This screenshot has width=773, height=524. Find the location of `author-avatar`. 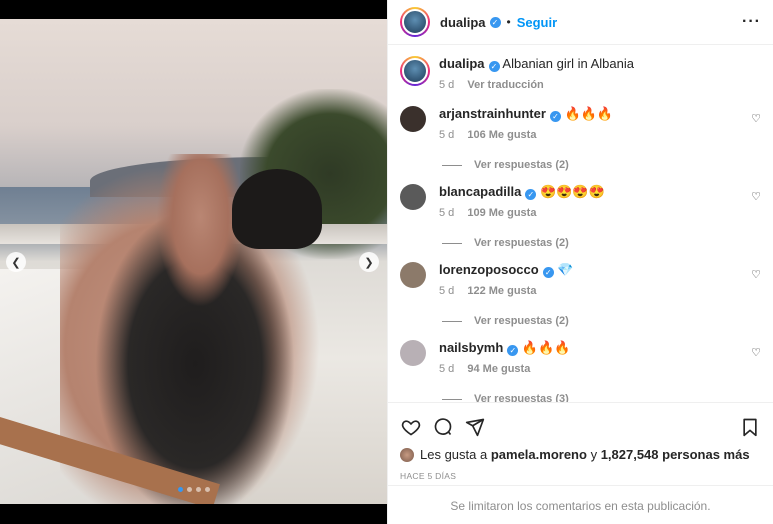

author-avatar is located at coordinates (415, 22).